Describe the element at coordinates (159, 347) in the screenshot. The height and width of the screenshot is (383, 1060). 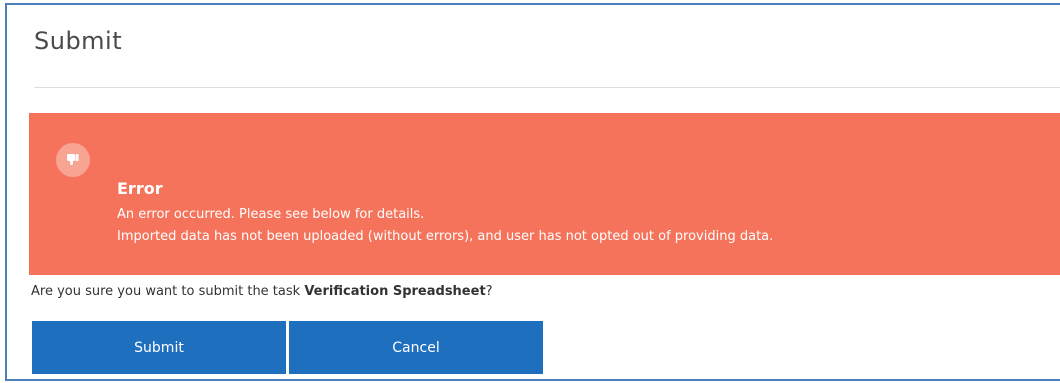
I see `submit-button: Submit` at that location.